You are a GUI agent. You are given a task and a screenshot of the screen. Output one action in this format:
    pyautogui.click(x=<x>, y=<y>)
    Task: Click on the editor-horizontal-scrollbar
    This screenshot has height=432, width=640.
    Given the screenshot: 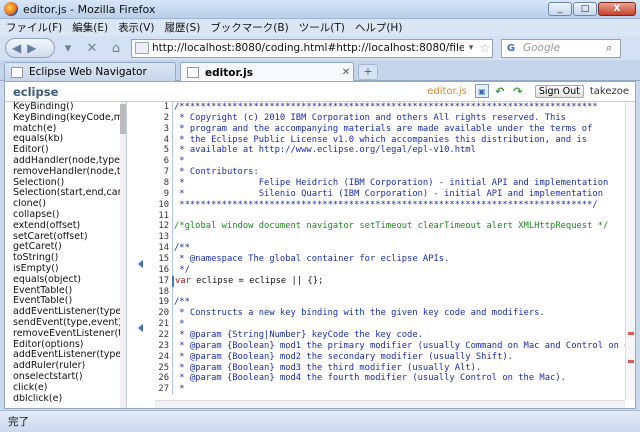 What is the action you would take?
    pyautogui.click(x=390, y=404)
    